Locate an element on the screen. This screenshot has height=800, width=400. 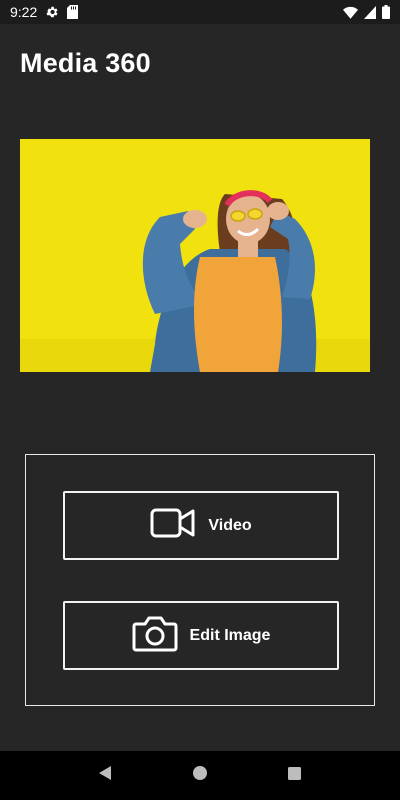
home-button is located at coordinates (200, 776).